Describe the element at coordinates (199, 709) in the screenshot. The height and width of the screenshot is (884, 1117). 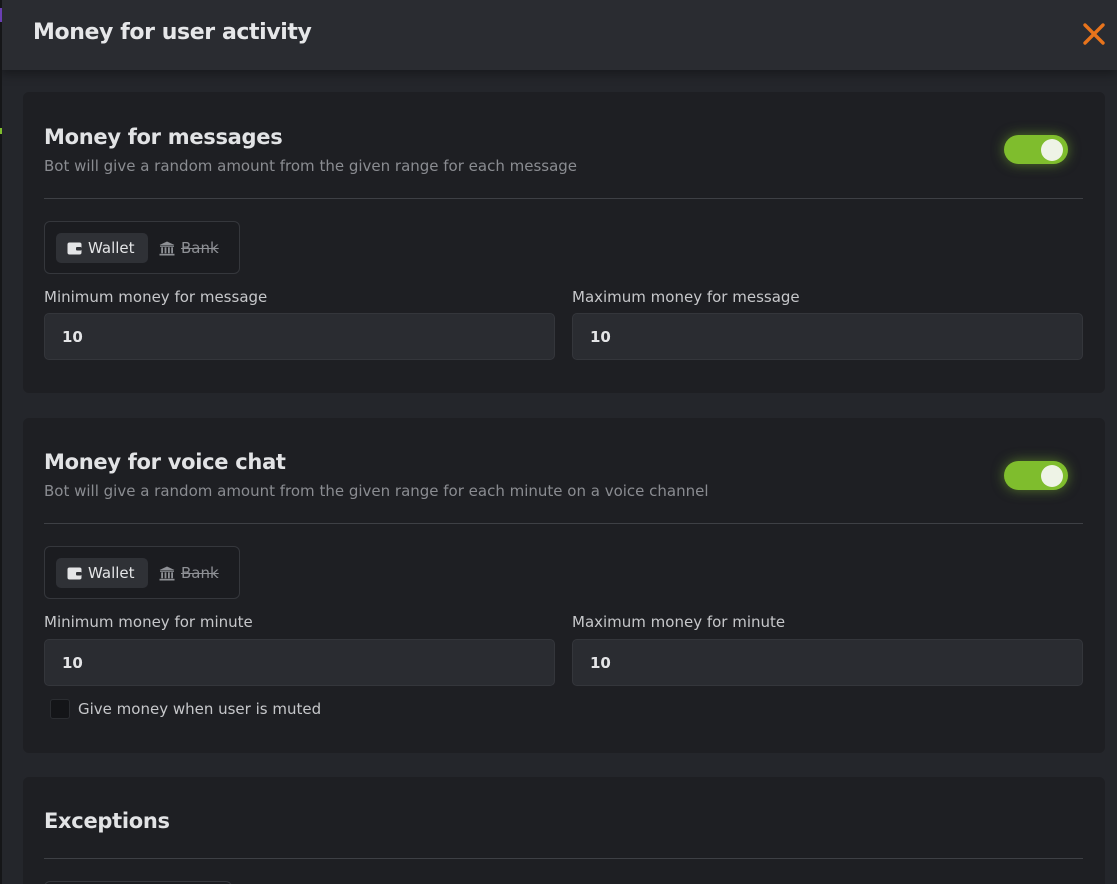
I see `muted-checkbox-label: Give money when user is muted` at that location.